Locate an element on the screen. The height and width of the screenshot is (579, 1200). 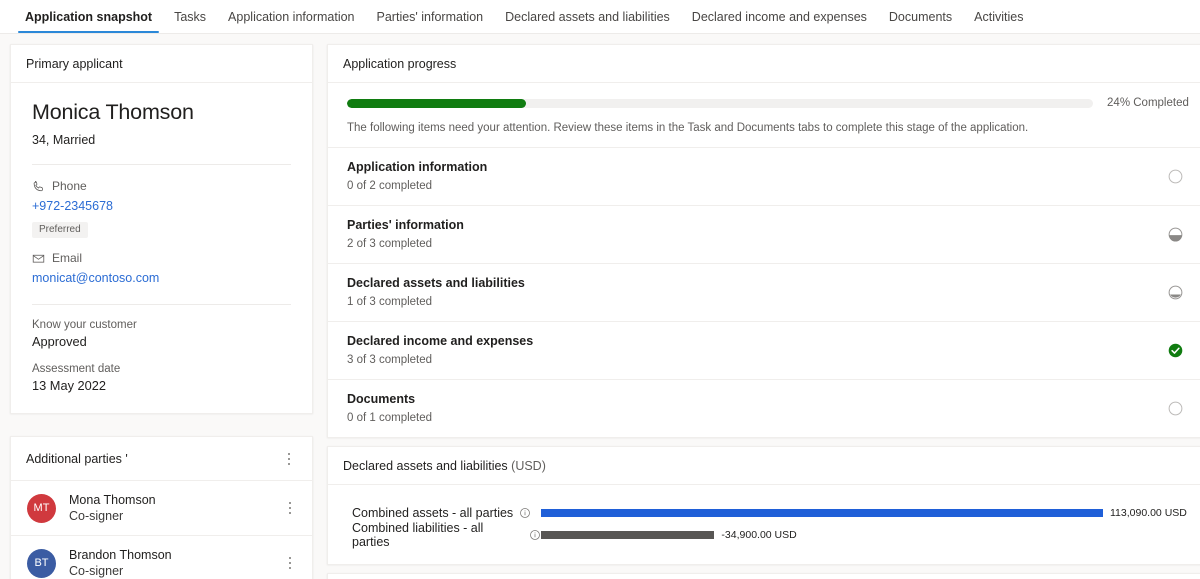
phone-value-link: +972-2345678 is located at coordinates (161, 206).